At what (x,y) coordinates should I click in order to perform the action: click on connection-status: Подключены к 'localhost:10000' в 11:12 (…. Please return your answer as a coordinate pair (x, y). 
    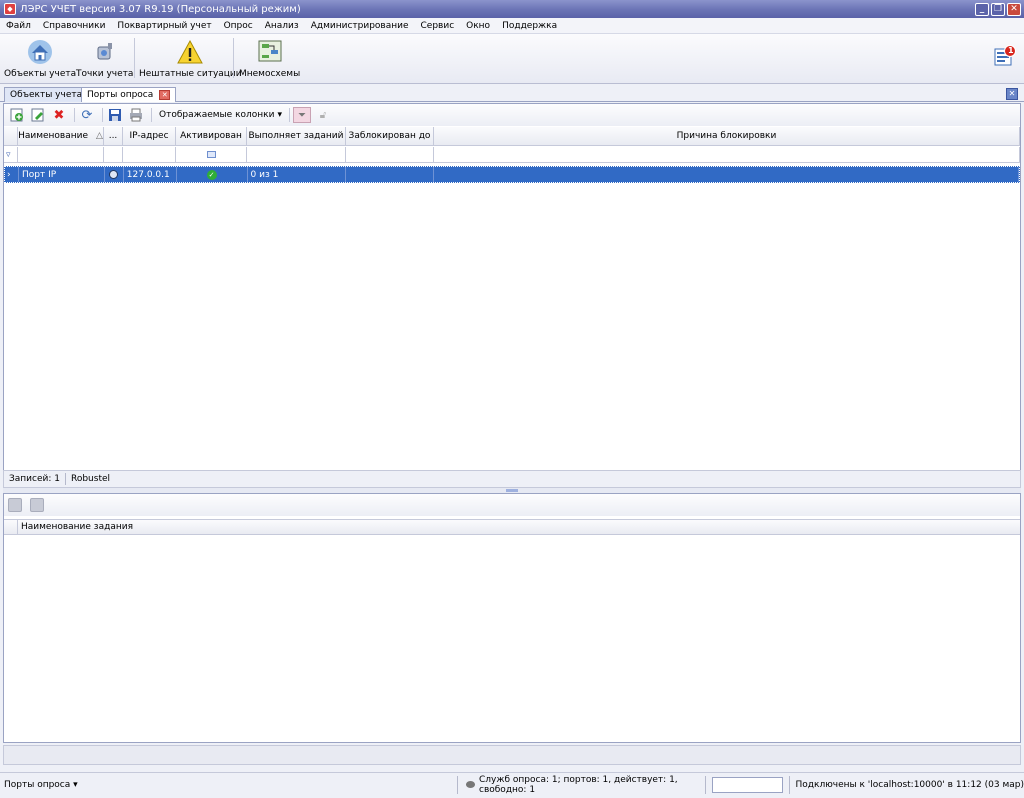
    Looking at the image, I should click on (909, 784).